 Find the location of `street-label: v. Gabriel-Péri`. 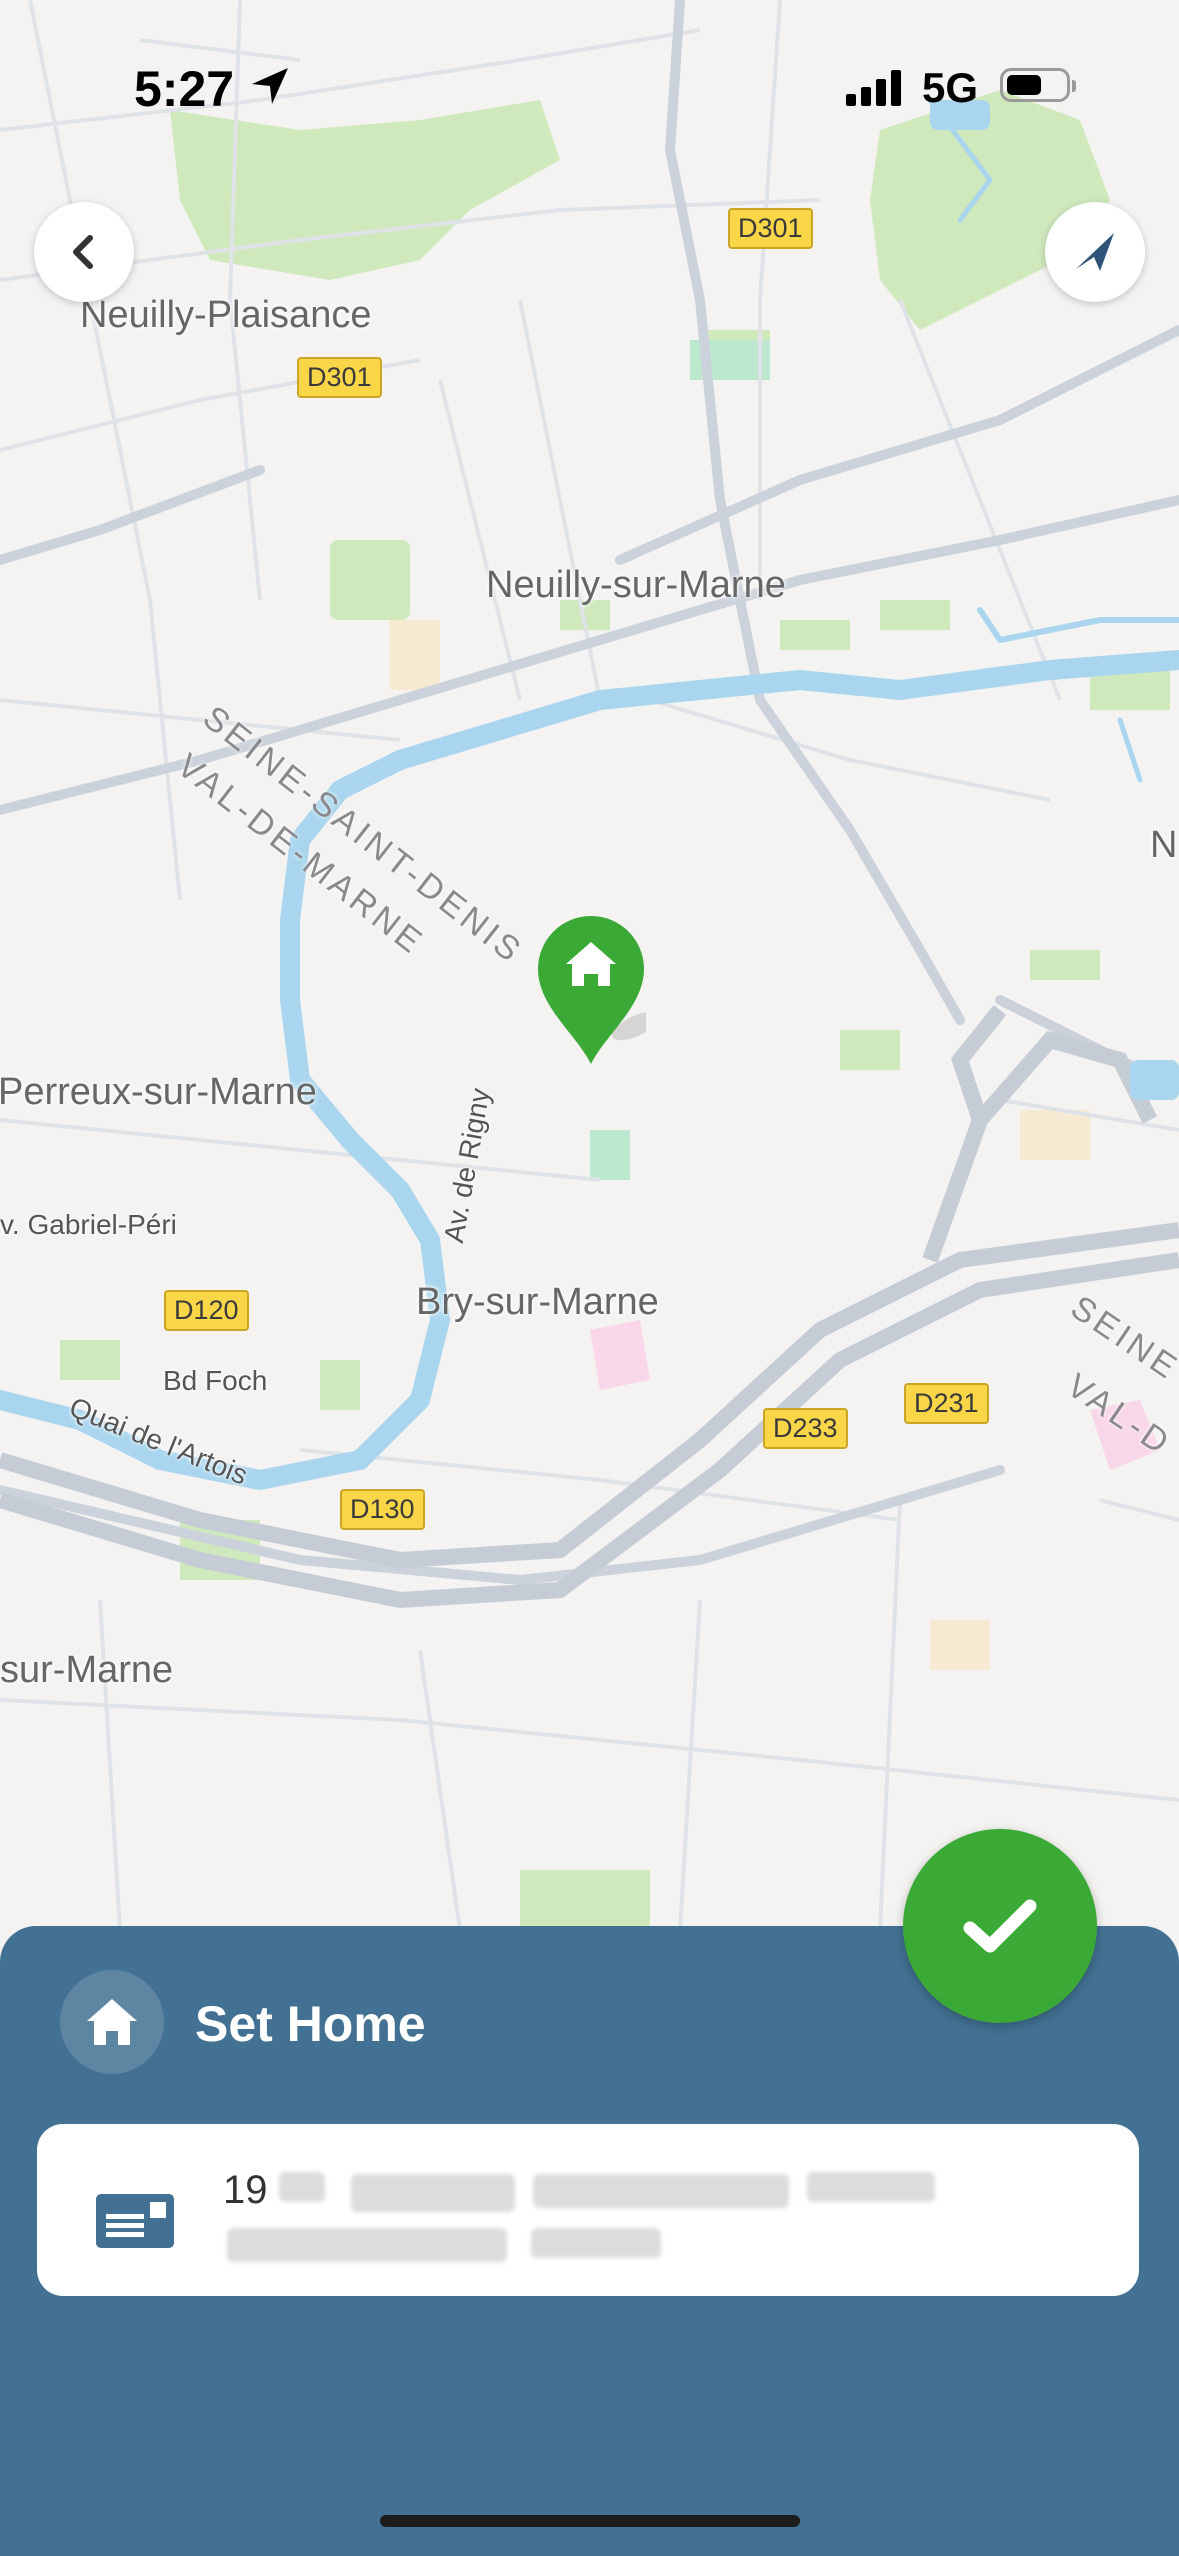

street-label: v. Gabriel-Péri is located at coordinates (88, 1224).